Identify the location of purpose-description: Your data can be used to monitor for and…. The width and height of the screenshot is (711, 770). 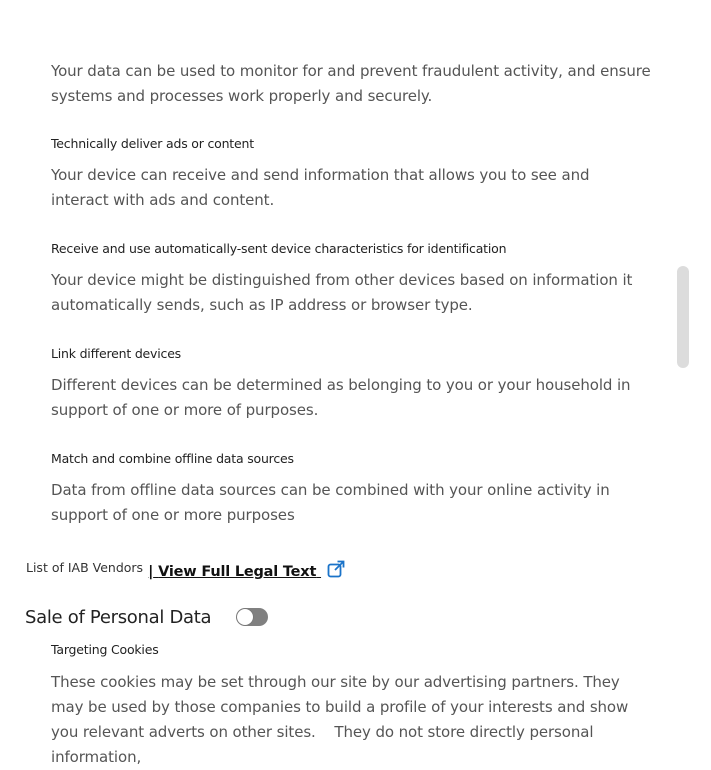
(351, 83).